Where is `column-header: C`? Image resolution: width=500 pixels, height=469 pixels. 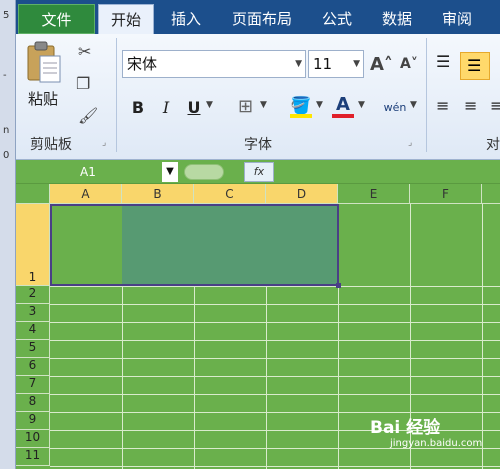
column-header: C is located at coordinates (230, 194).